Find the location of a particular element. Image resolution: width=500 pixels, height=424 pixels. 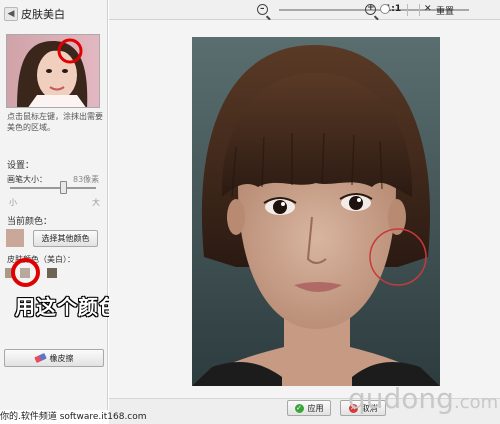

preset-color-swatch is located at coordinates (52, 273).